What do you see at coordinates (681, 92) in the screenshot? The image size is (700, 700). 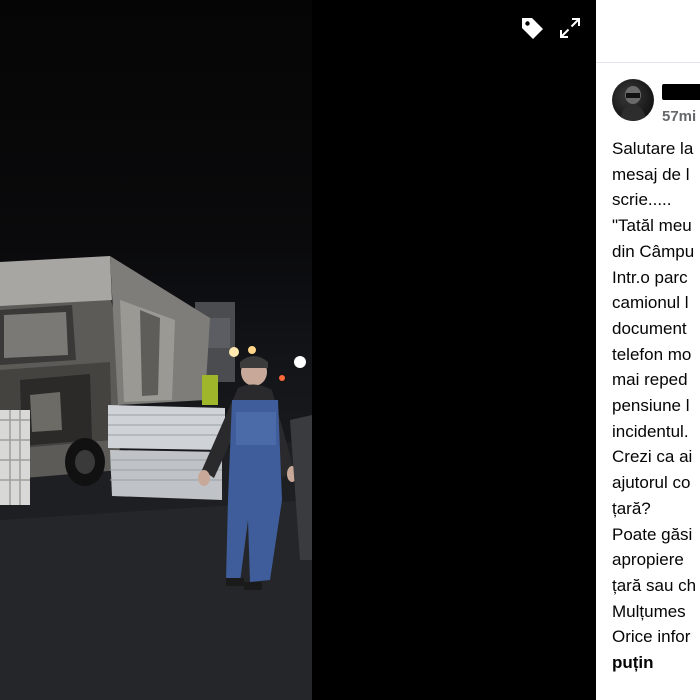 I see `author-name` at bounding box center [681, 92].